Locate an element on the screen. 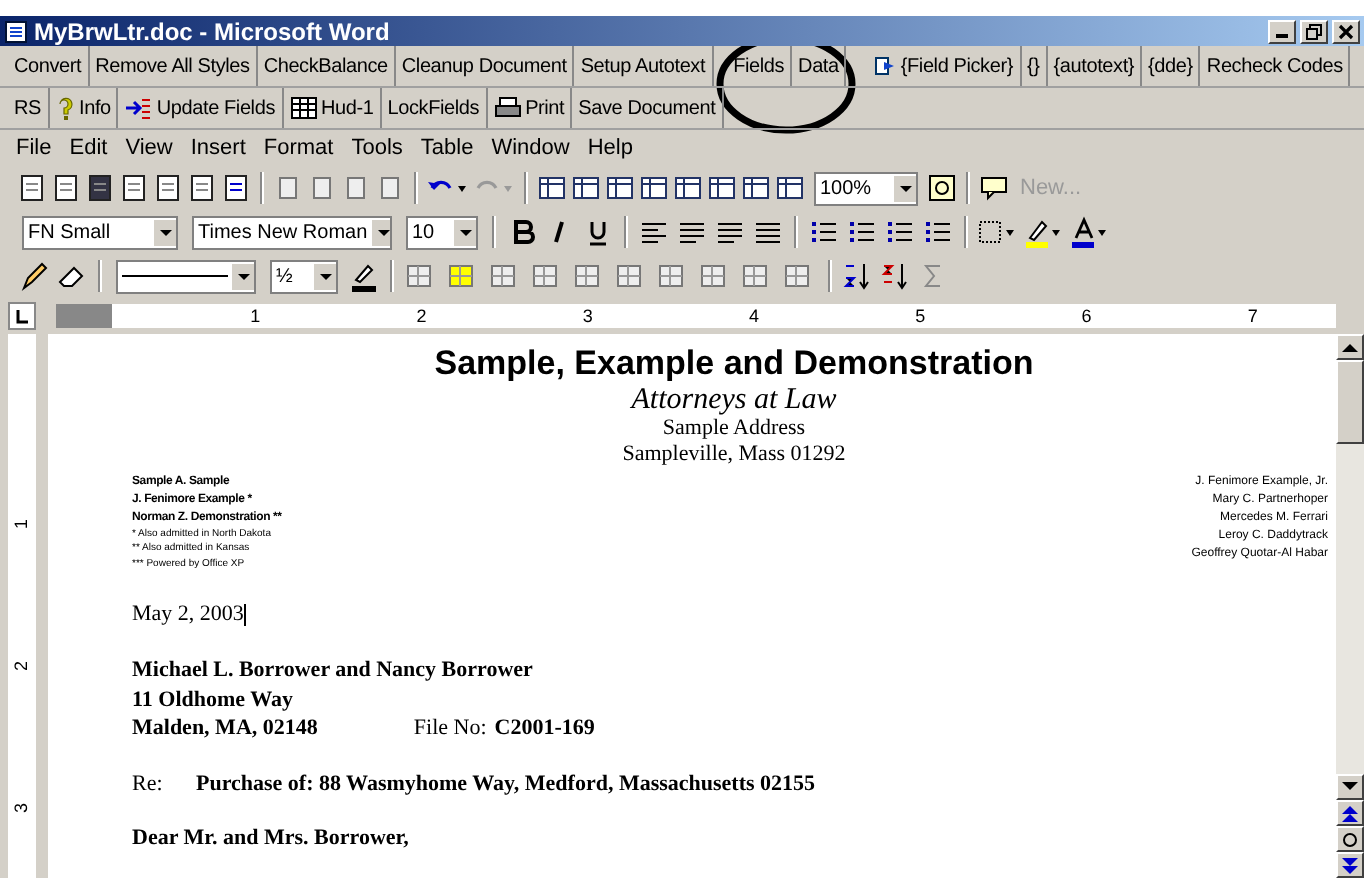 This screenshot has height=878, width=1364. toolbar-button: Save Document is located at coordinates (648, 108).